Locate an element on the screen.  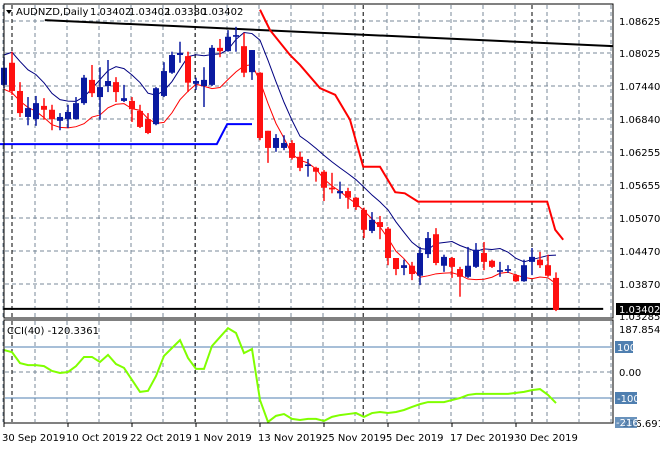
level-100-label: 100 is located at coordinates (626, 348).